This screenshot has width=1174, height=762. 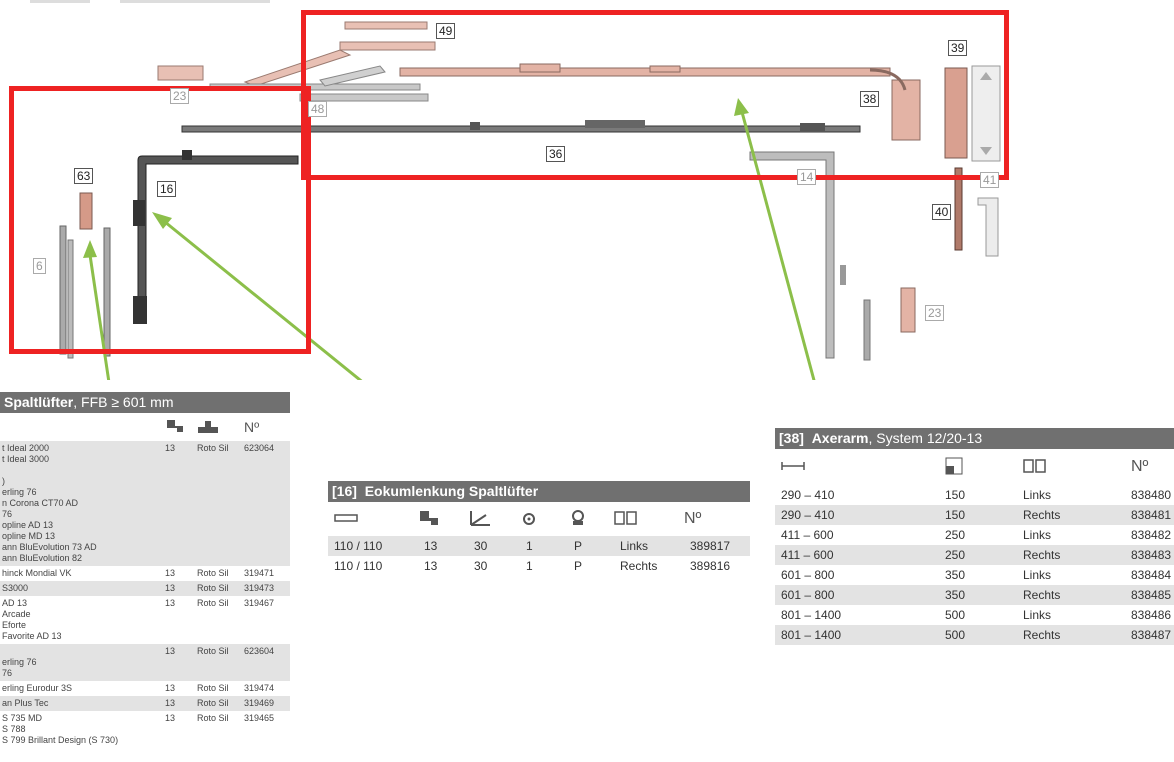 I want to click on table-row: 601 – 800 350 Links 838484, so click(x=974, y=575).